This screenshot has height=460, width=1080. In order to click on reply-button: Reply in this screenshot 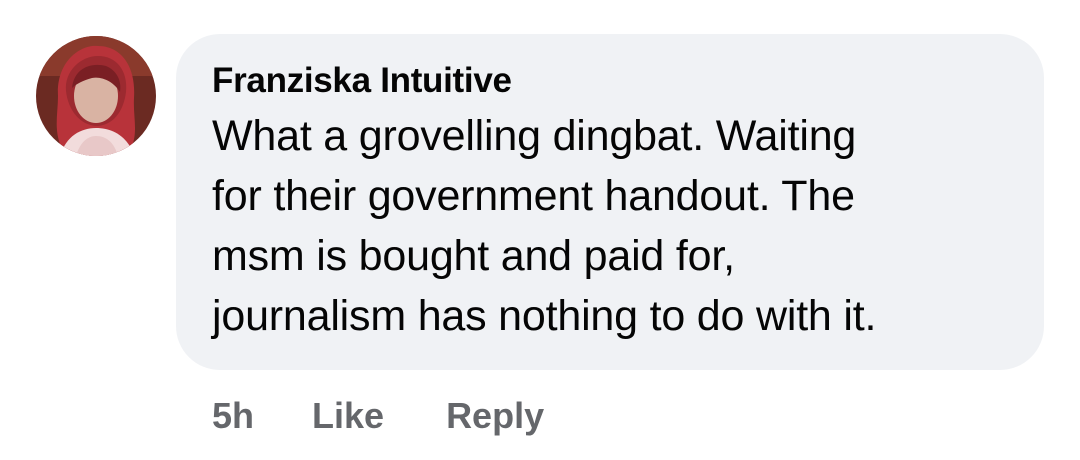, I will do `click(495, 416)`.